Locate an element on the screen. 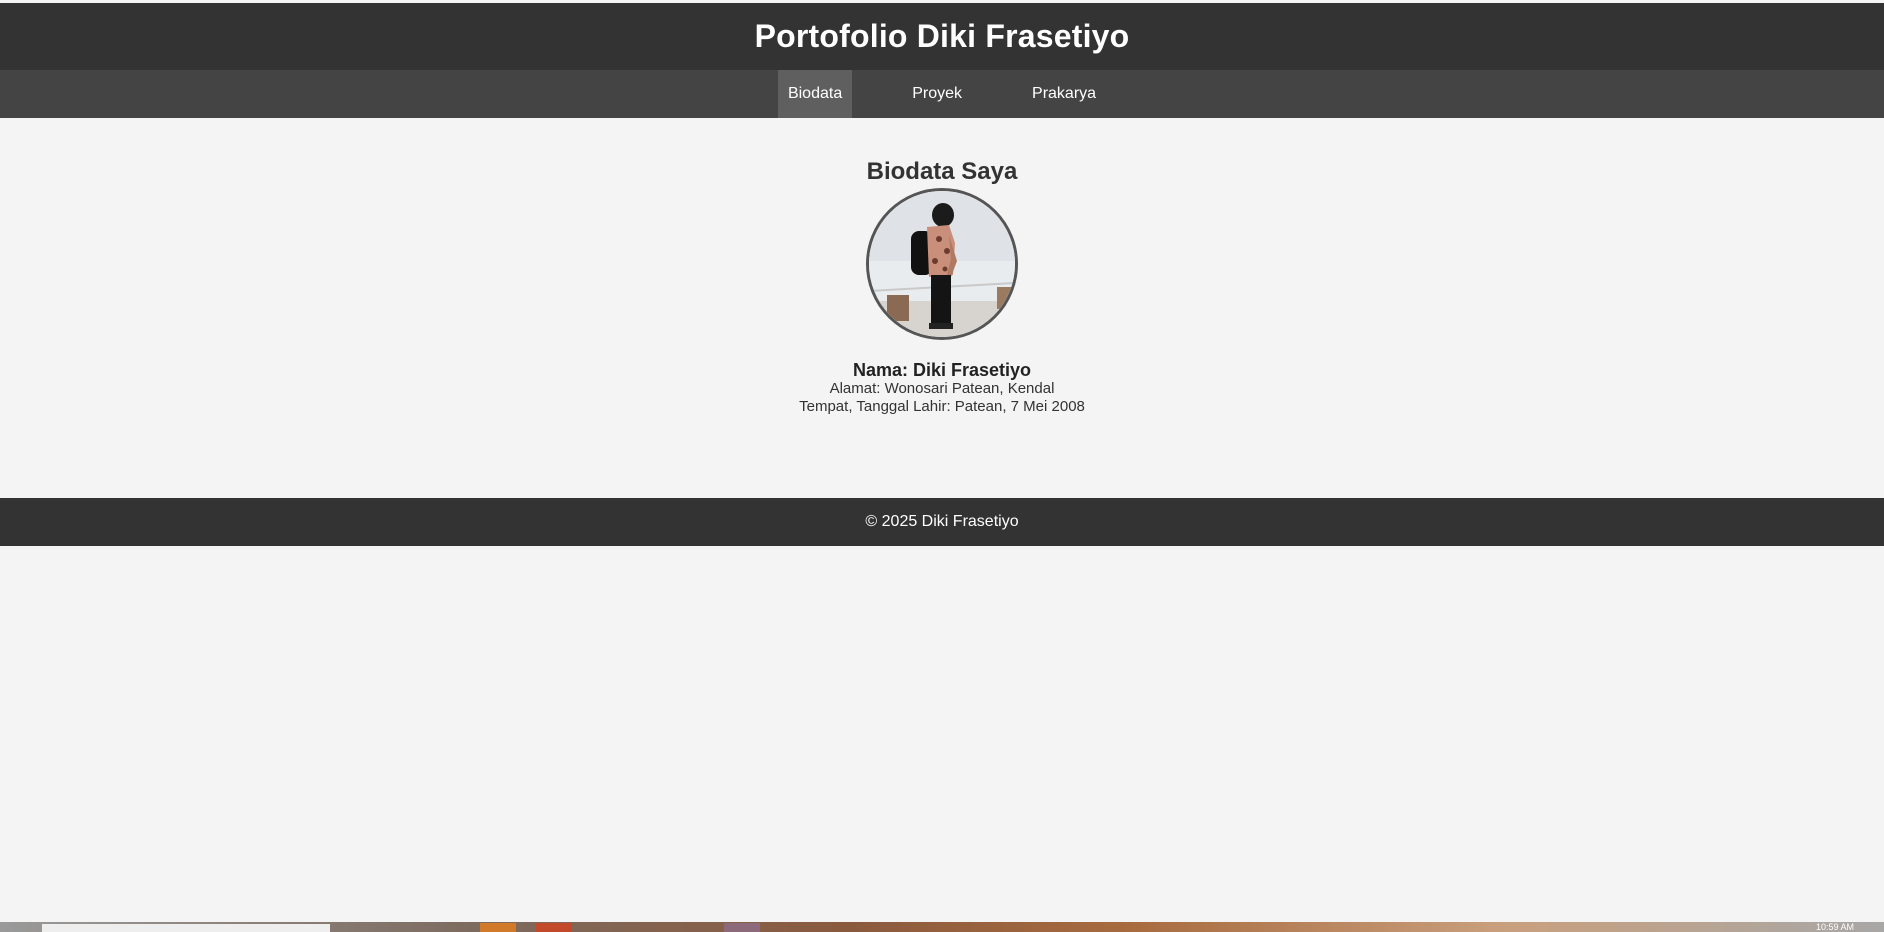 This screenshot has height=932, width=1884. os-taskbar: 10:59 AM is located at coordinates (942, 927).